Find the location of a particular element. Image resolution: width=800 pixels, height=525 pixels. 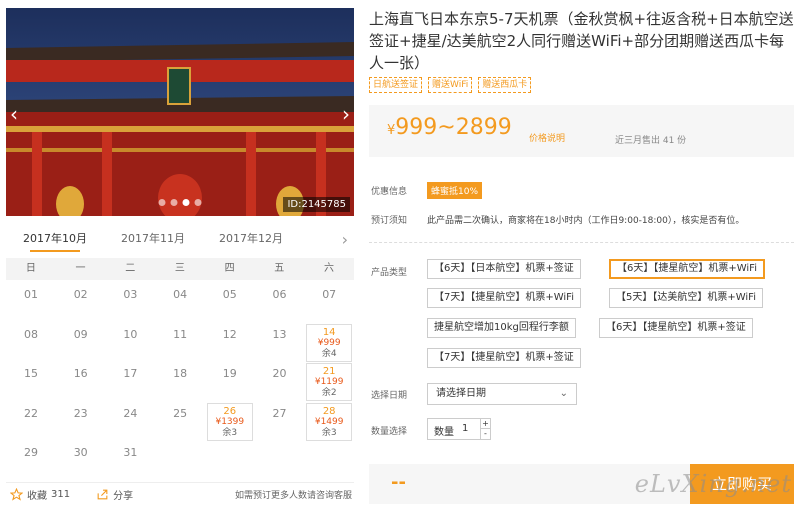

tab-month-2: 2017年12月 is located at coordinates (251, 239).